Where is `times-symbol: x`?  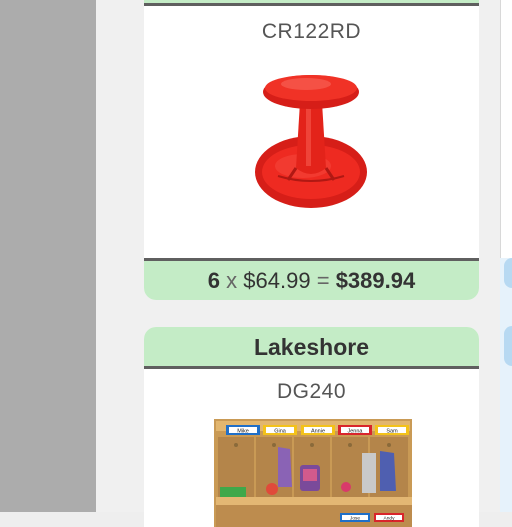 times-symbol: x is located at coordinates (232, 280).